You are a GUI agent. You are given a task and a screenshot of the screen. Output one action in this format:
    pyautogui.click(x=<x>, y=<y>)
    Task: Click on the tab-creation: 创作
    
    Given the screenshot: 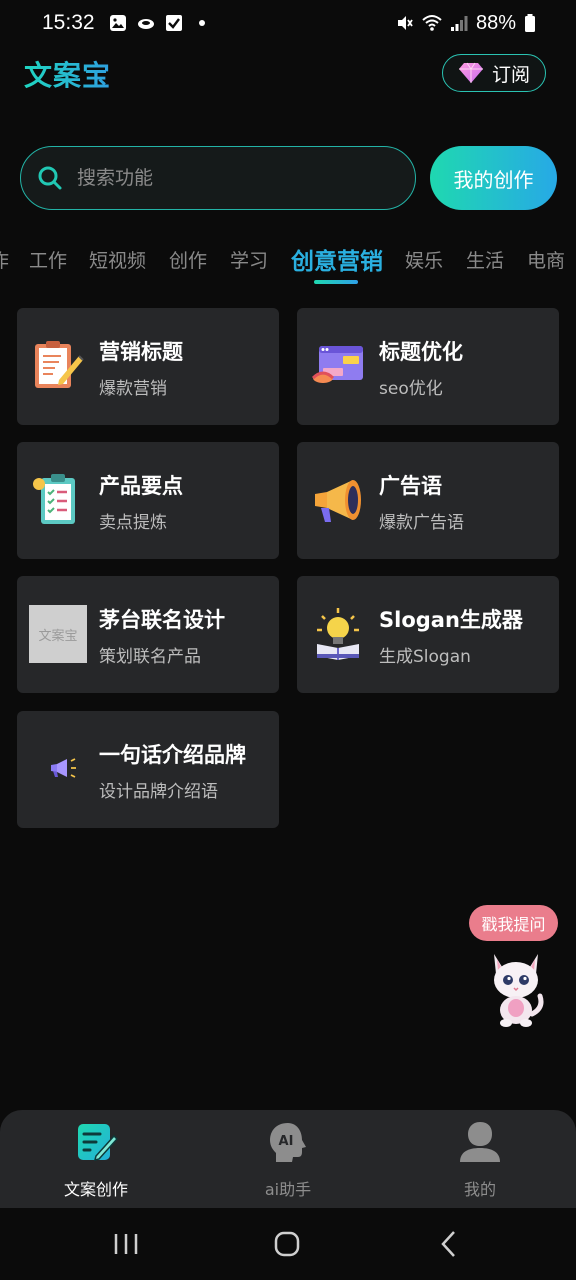 What is the action you would take?
    pyautogui.click(x=188, y=259)
    